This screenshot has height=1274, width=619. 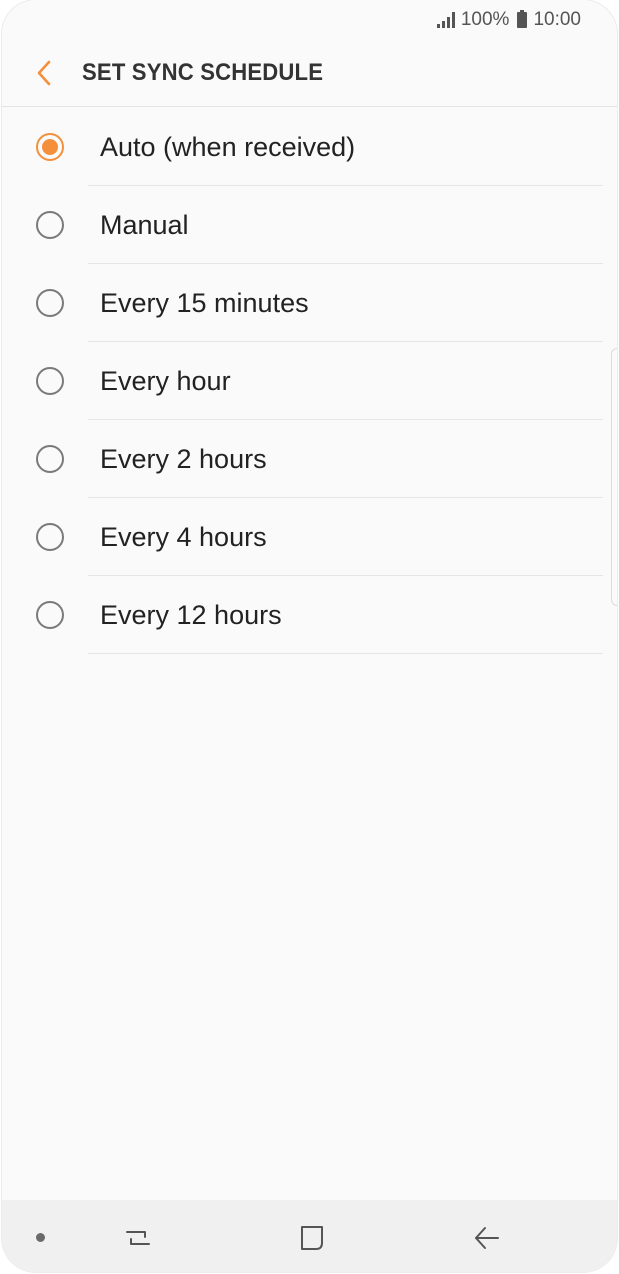 I want to click on back-button, so click(x=44, y=73).